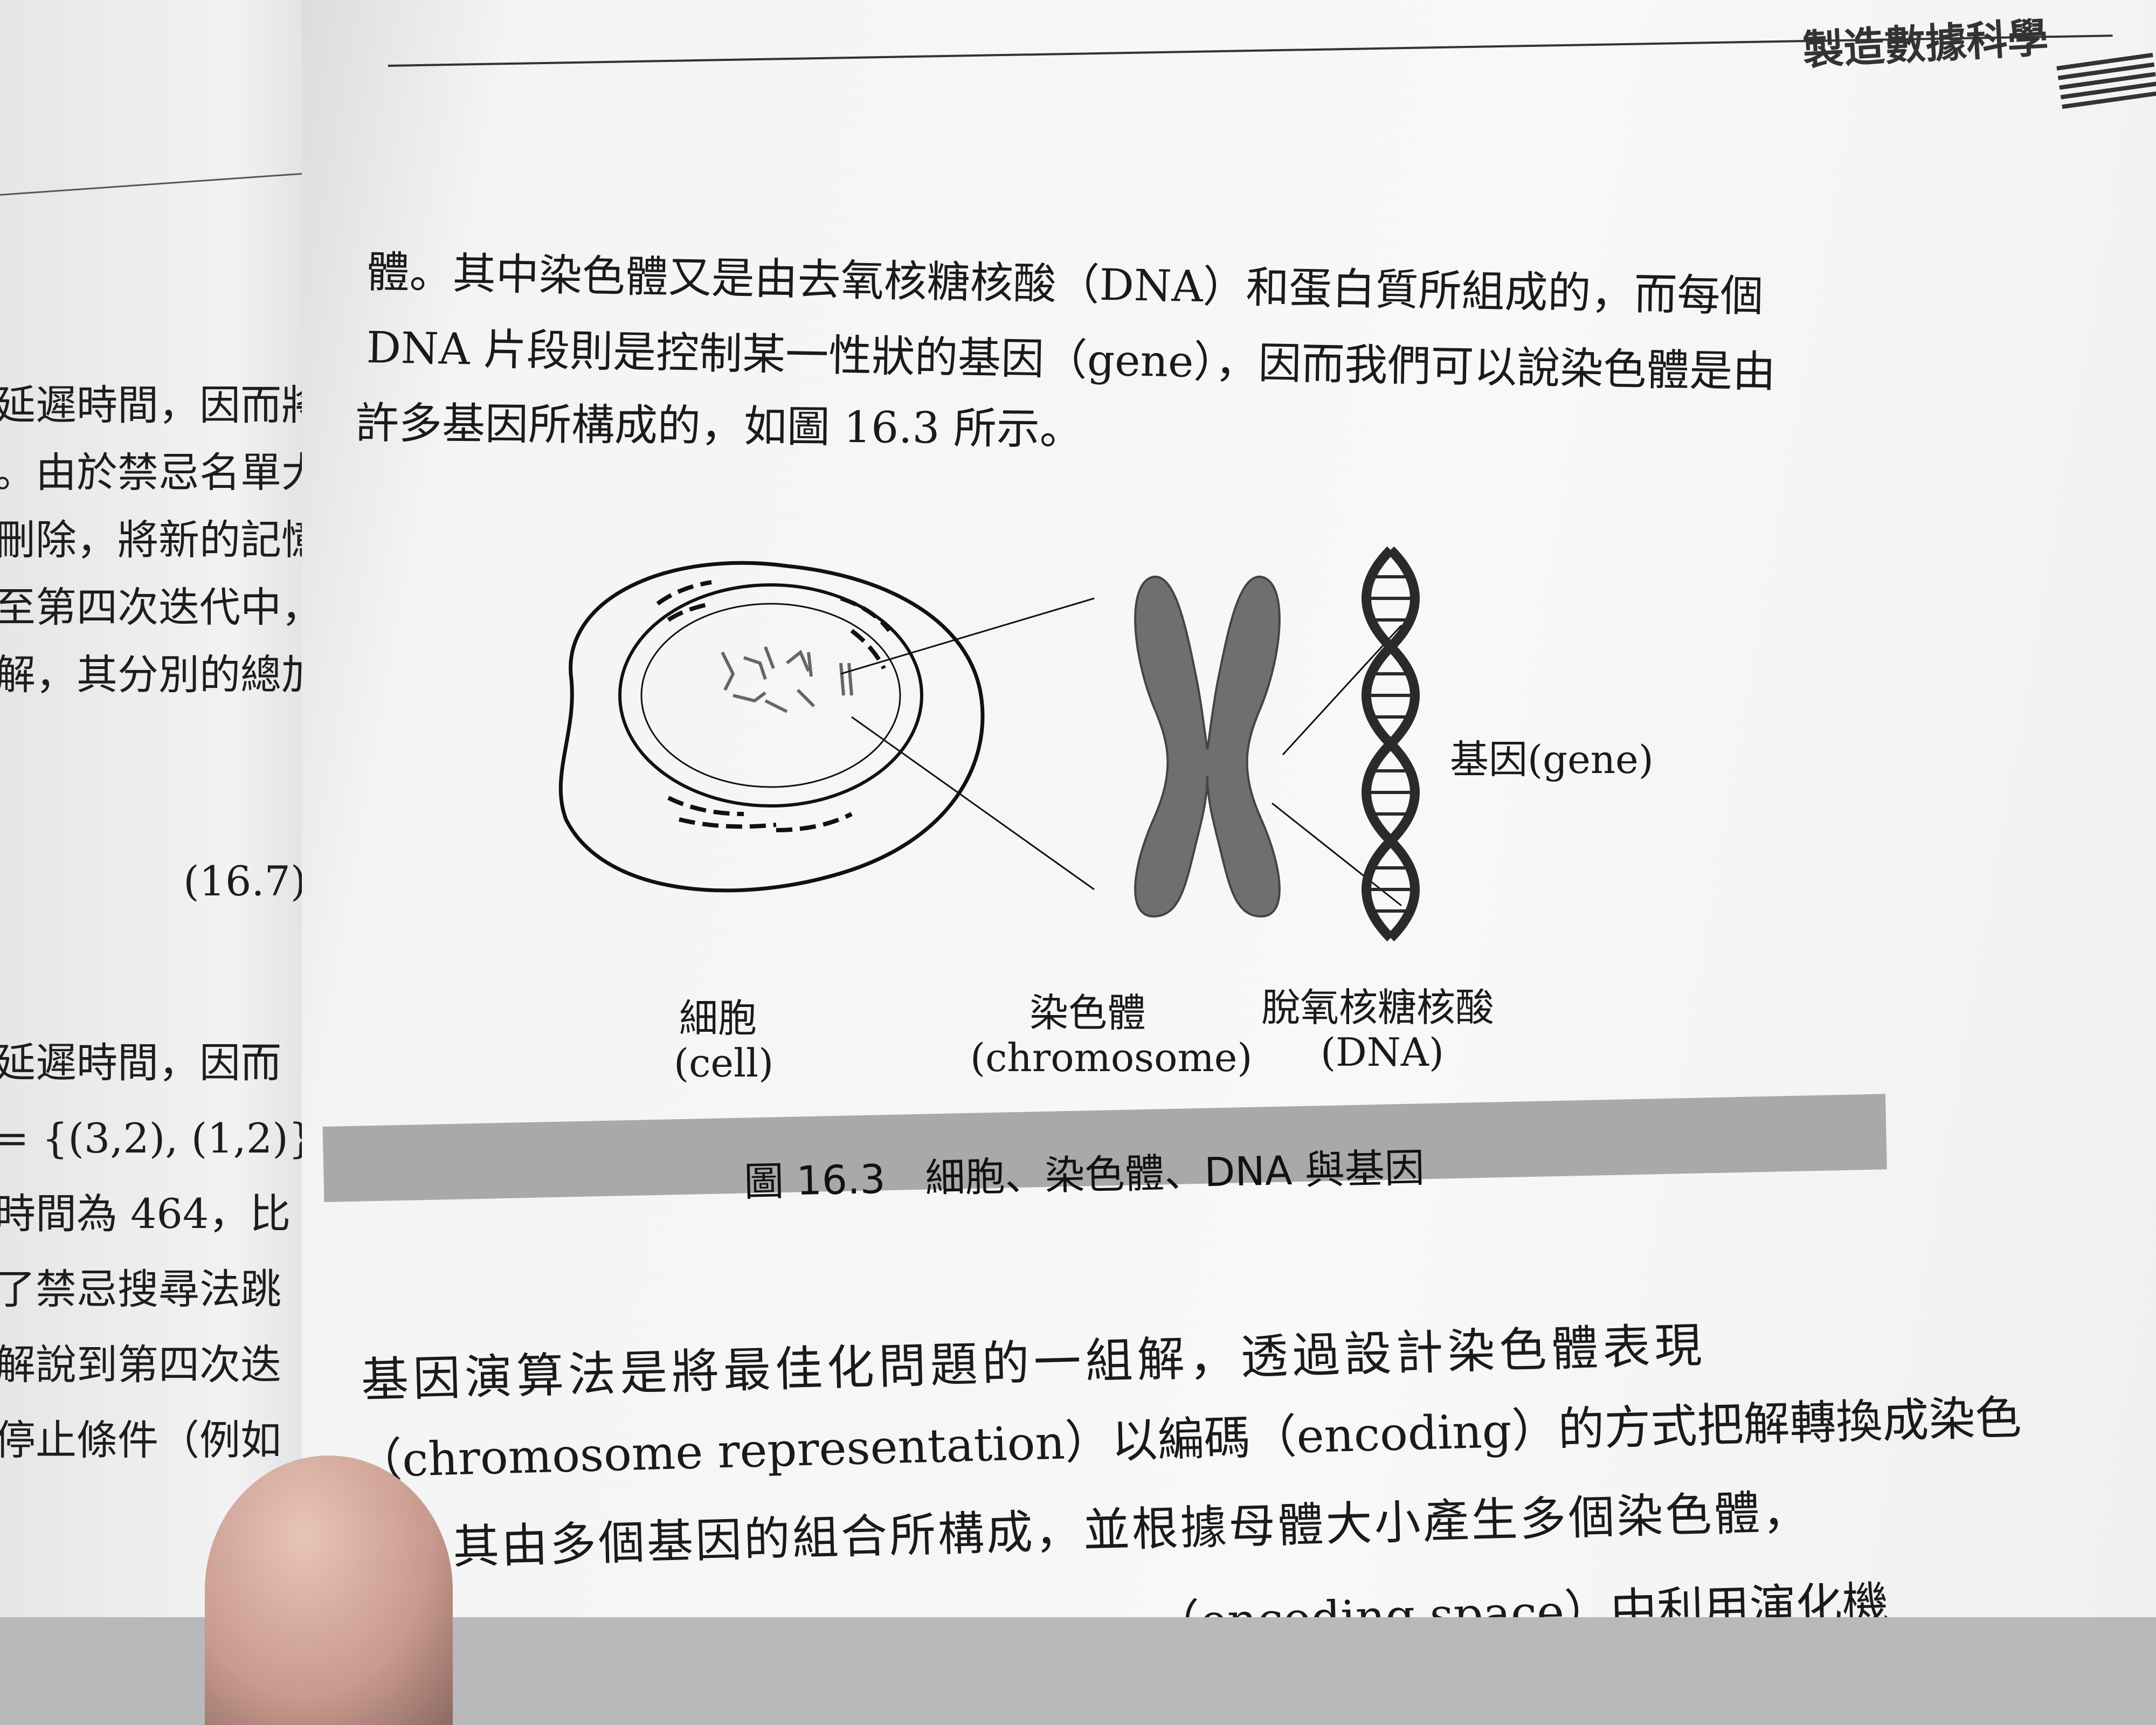 The image size is (2156, 1725). Describe the element at coordinates (161, 675) in the screenshot. I see `left-line-5: 解，其分別的總加` at that location.